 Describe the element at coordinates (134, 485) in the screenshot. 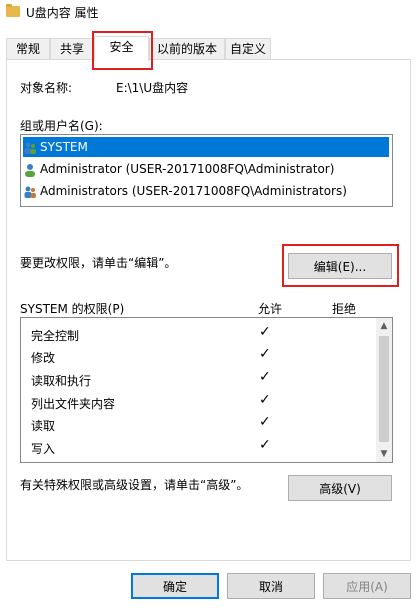

I see `advanced-hint: 有关特殊权限或高级设置，请单击“高级”。` at that location.